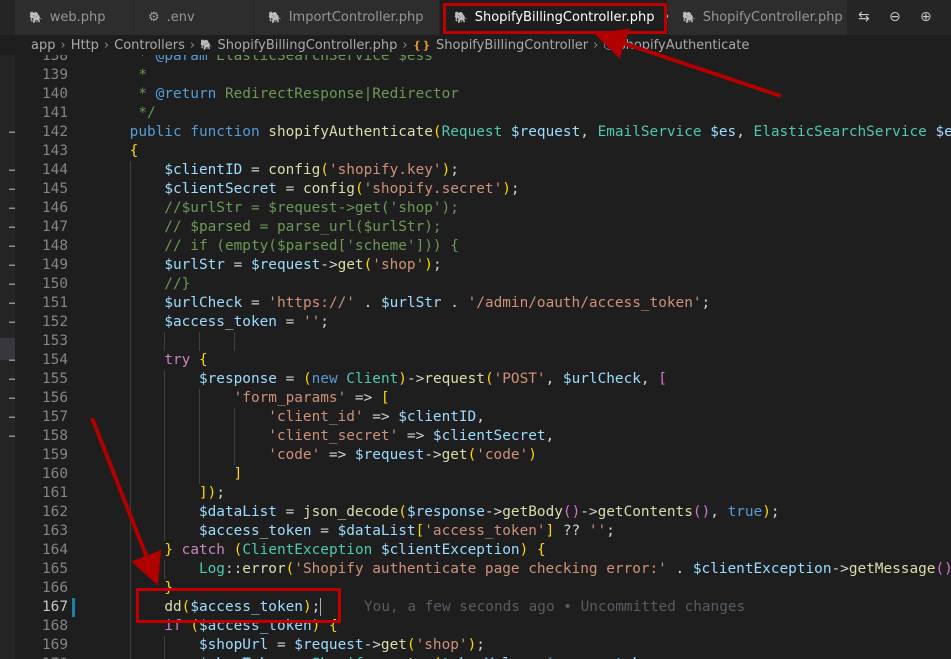  Describe the element at coordinates (688, 63) in the screenshot. I see `annotation-arrow-to-tab` at that location.